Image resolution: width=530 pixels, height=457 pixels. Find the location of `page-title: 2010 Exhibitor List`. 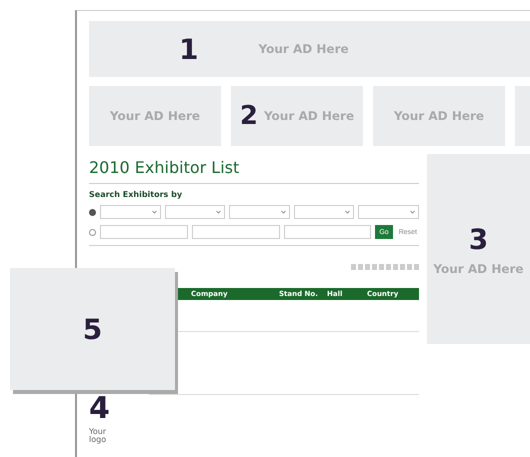

page-title: 2010 Exhibitor List is located at coordinates (164, 167).